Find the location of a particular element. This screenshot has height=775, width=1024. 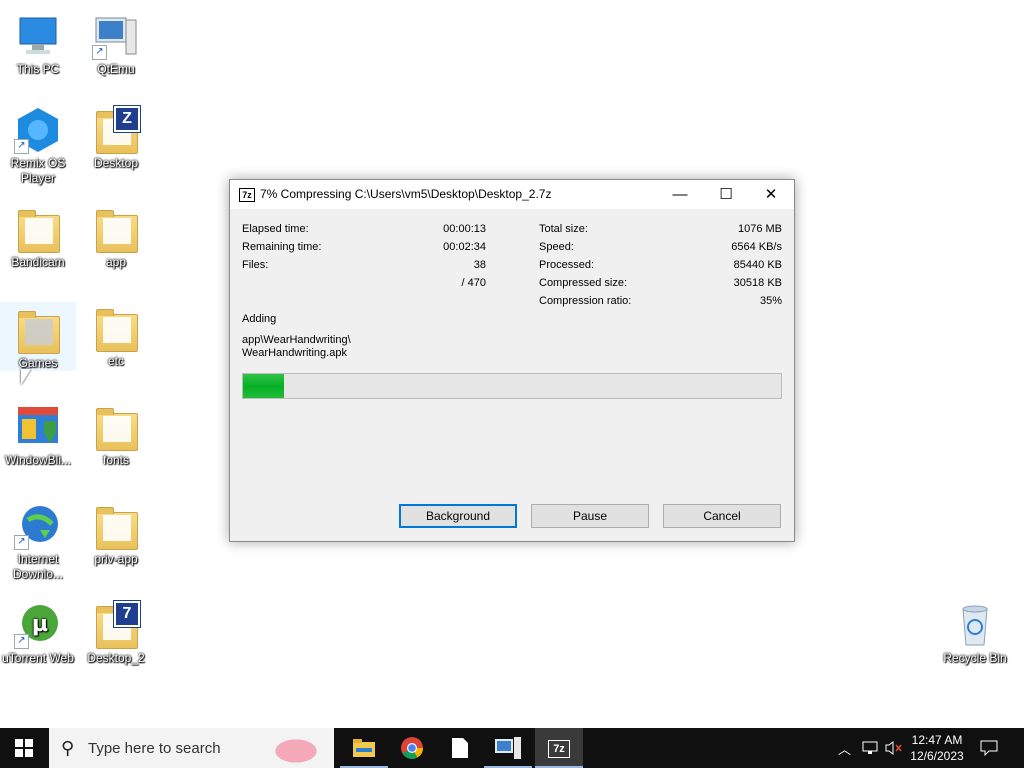

clock-date: 12/6/2023 is located at coordinates (937, 756).